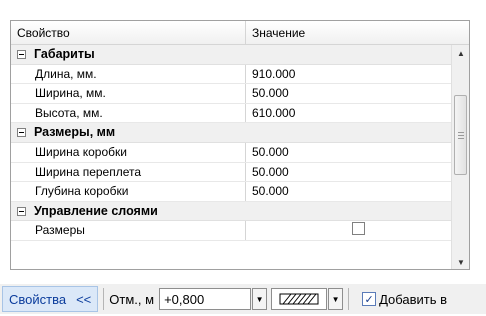 This screenshot has height=316, width=486. I want to click on scroll-thumb, so click(460, 135).